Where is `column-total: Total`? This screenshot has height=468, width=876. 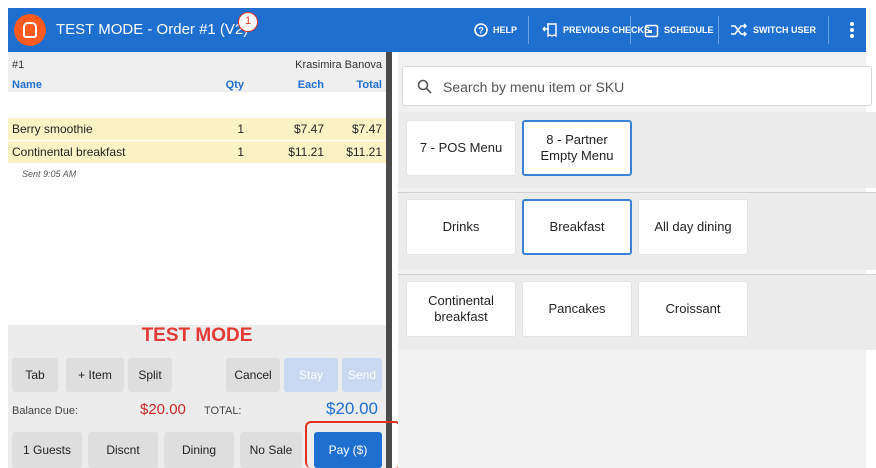
column-total: Total is located at coordinates (369, 85).